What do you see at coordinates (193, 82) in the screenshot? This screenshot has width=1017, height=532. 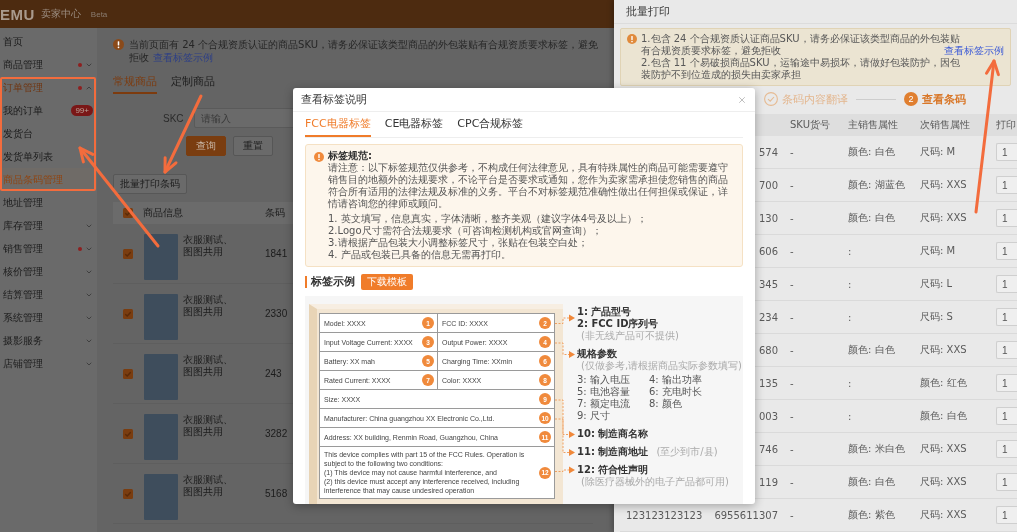 I see `tab: 定制商品` at bounding box center [193, 82].